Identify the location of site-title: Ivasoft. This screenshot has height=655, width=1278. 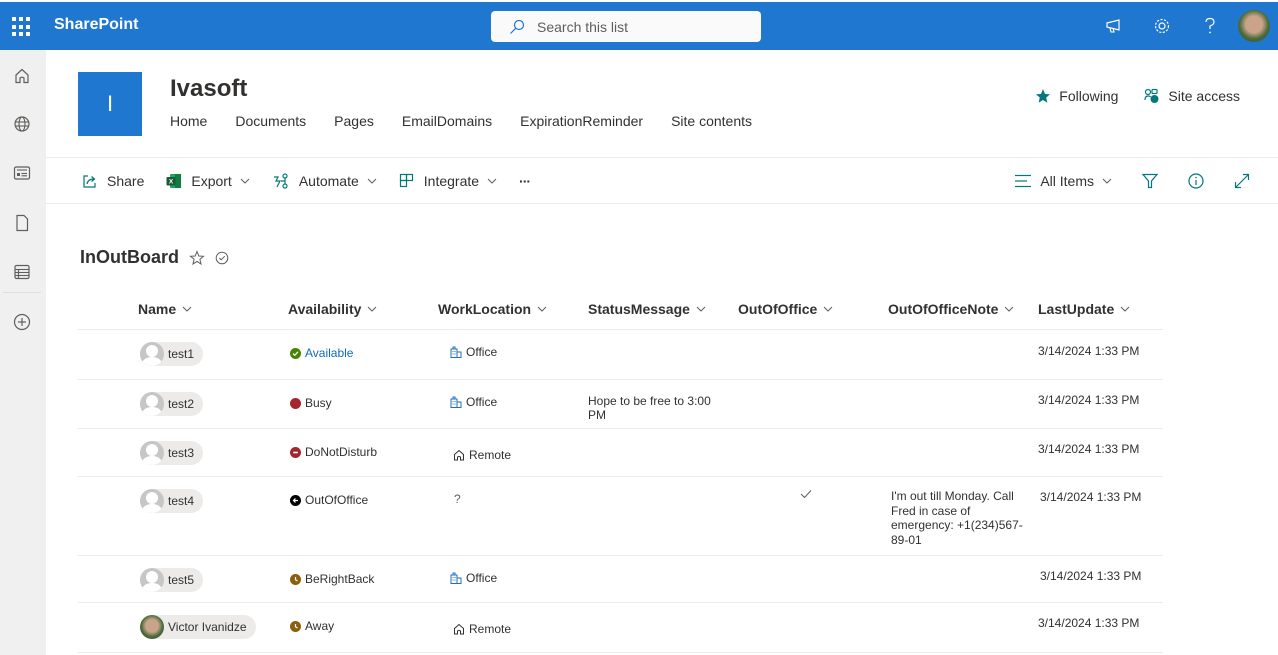
(208, 89).